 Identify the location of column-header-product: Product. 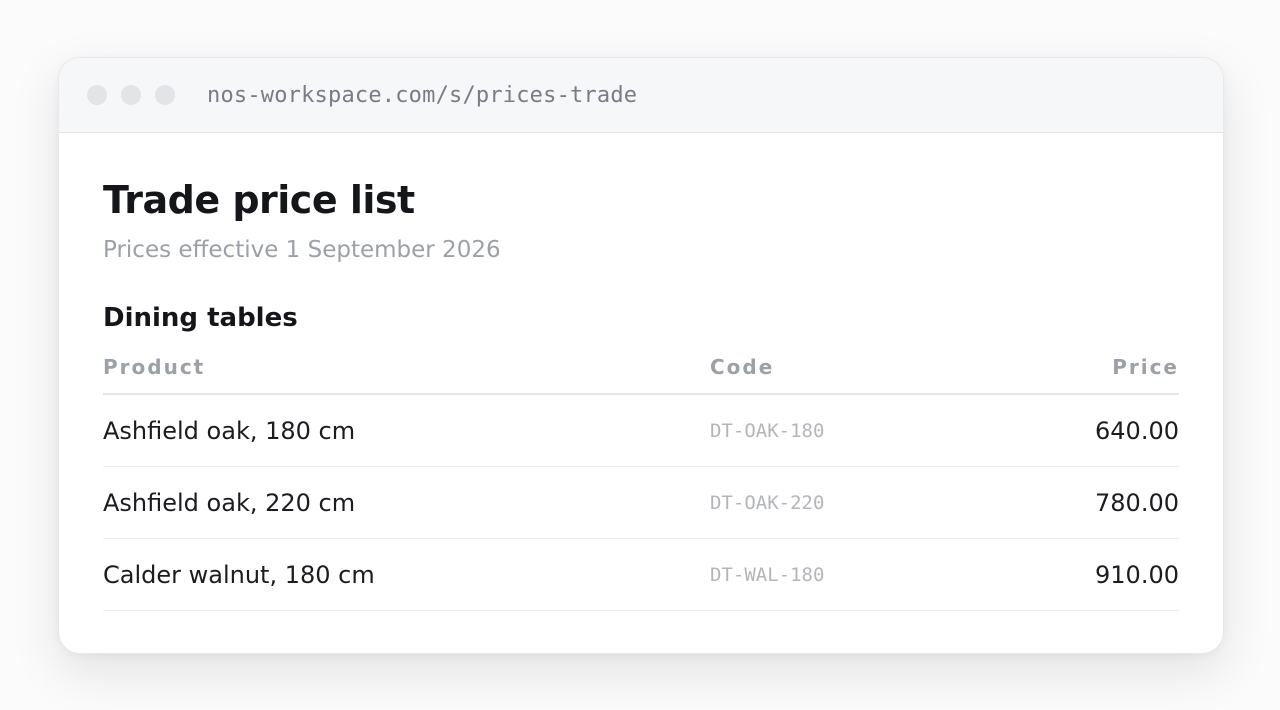
(154, 367).